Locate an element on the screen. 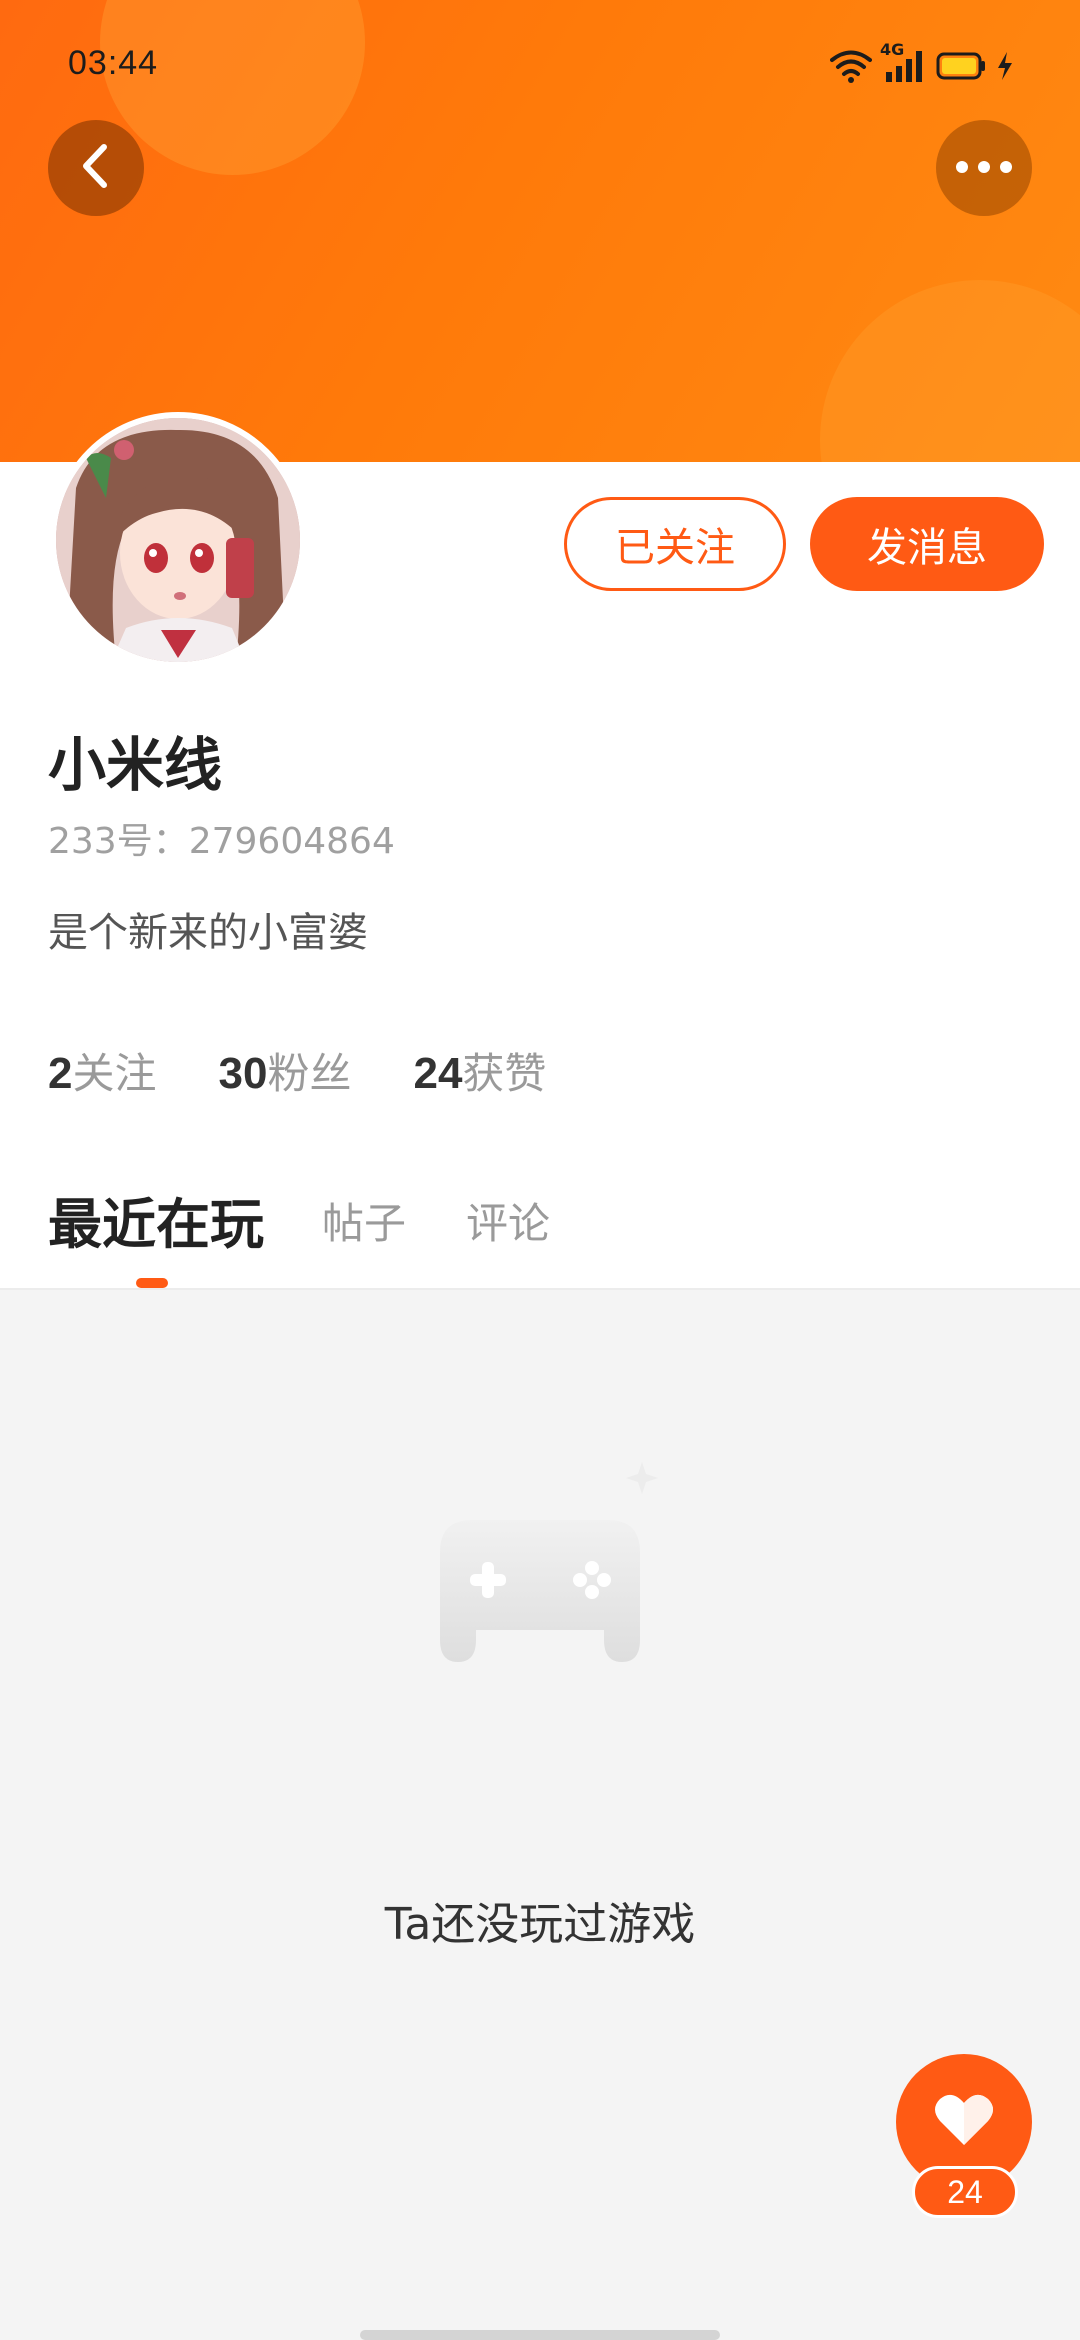  wifi-icon is located at coordinates (851, 66).